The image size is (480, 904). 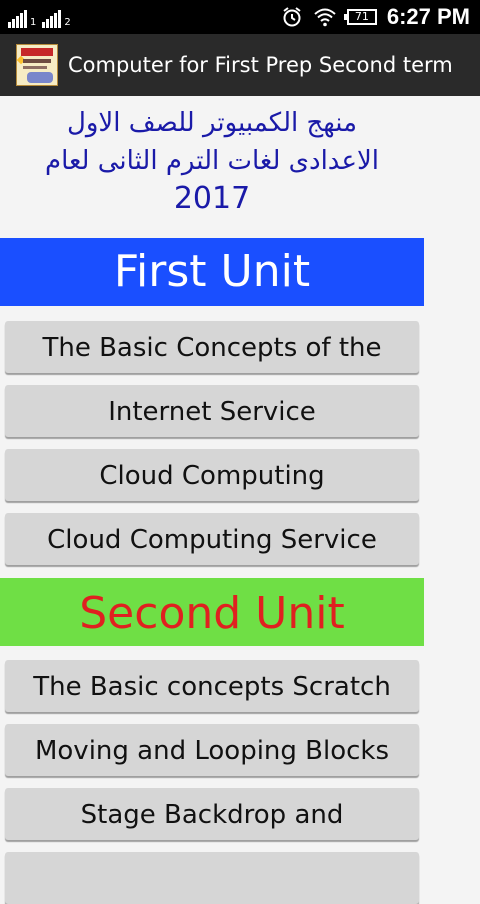 I want to click on lesson-button, so click(x=212, y=878).